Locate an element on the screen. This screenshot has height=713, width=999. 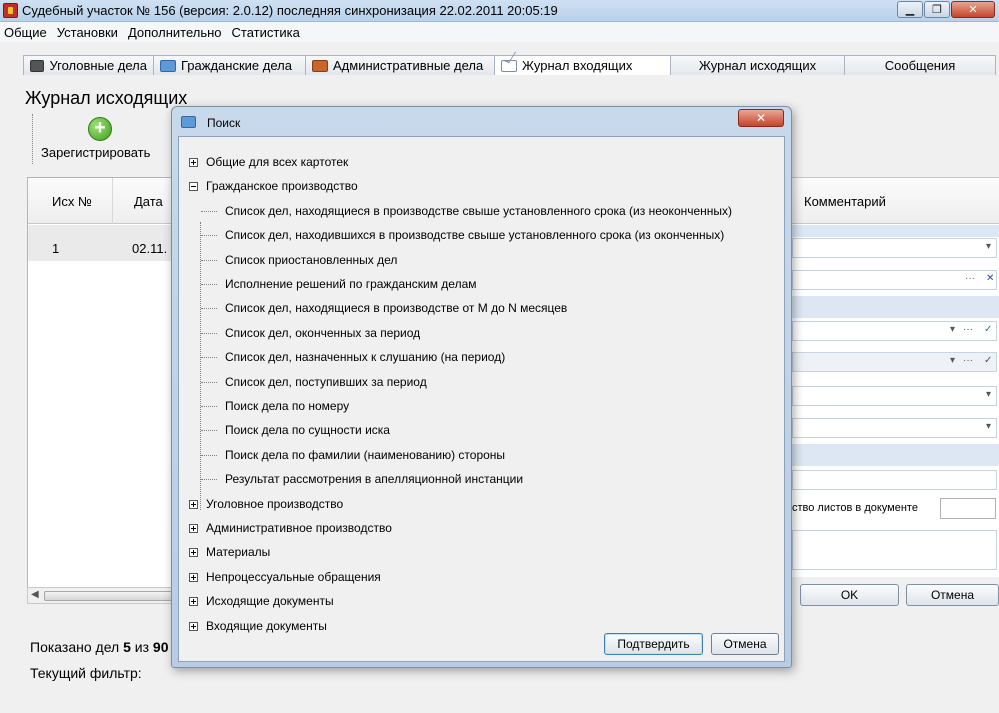
table-row: 1 02.11. is located at coordinates (99, 243).